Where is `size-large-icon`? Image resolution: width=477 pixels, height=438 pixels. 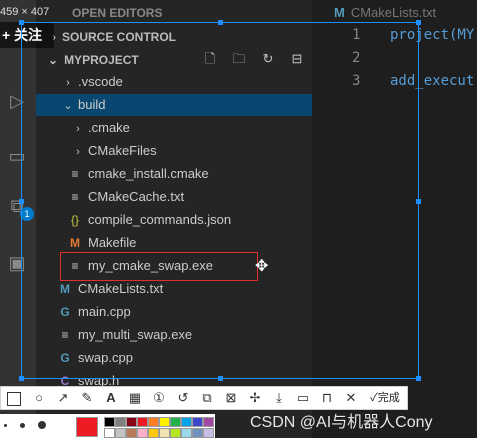
size-large-icon is located at coordinates (42, 425).